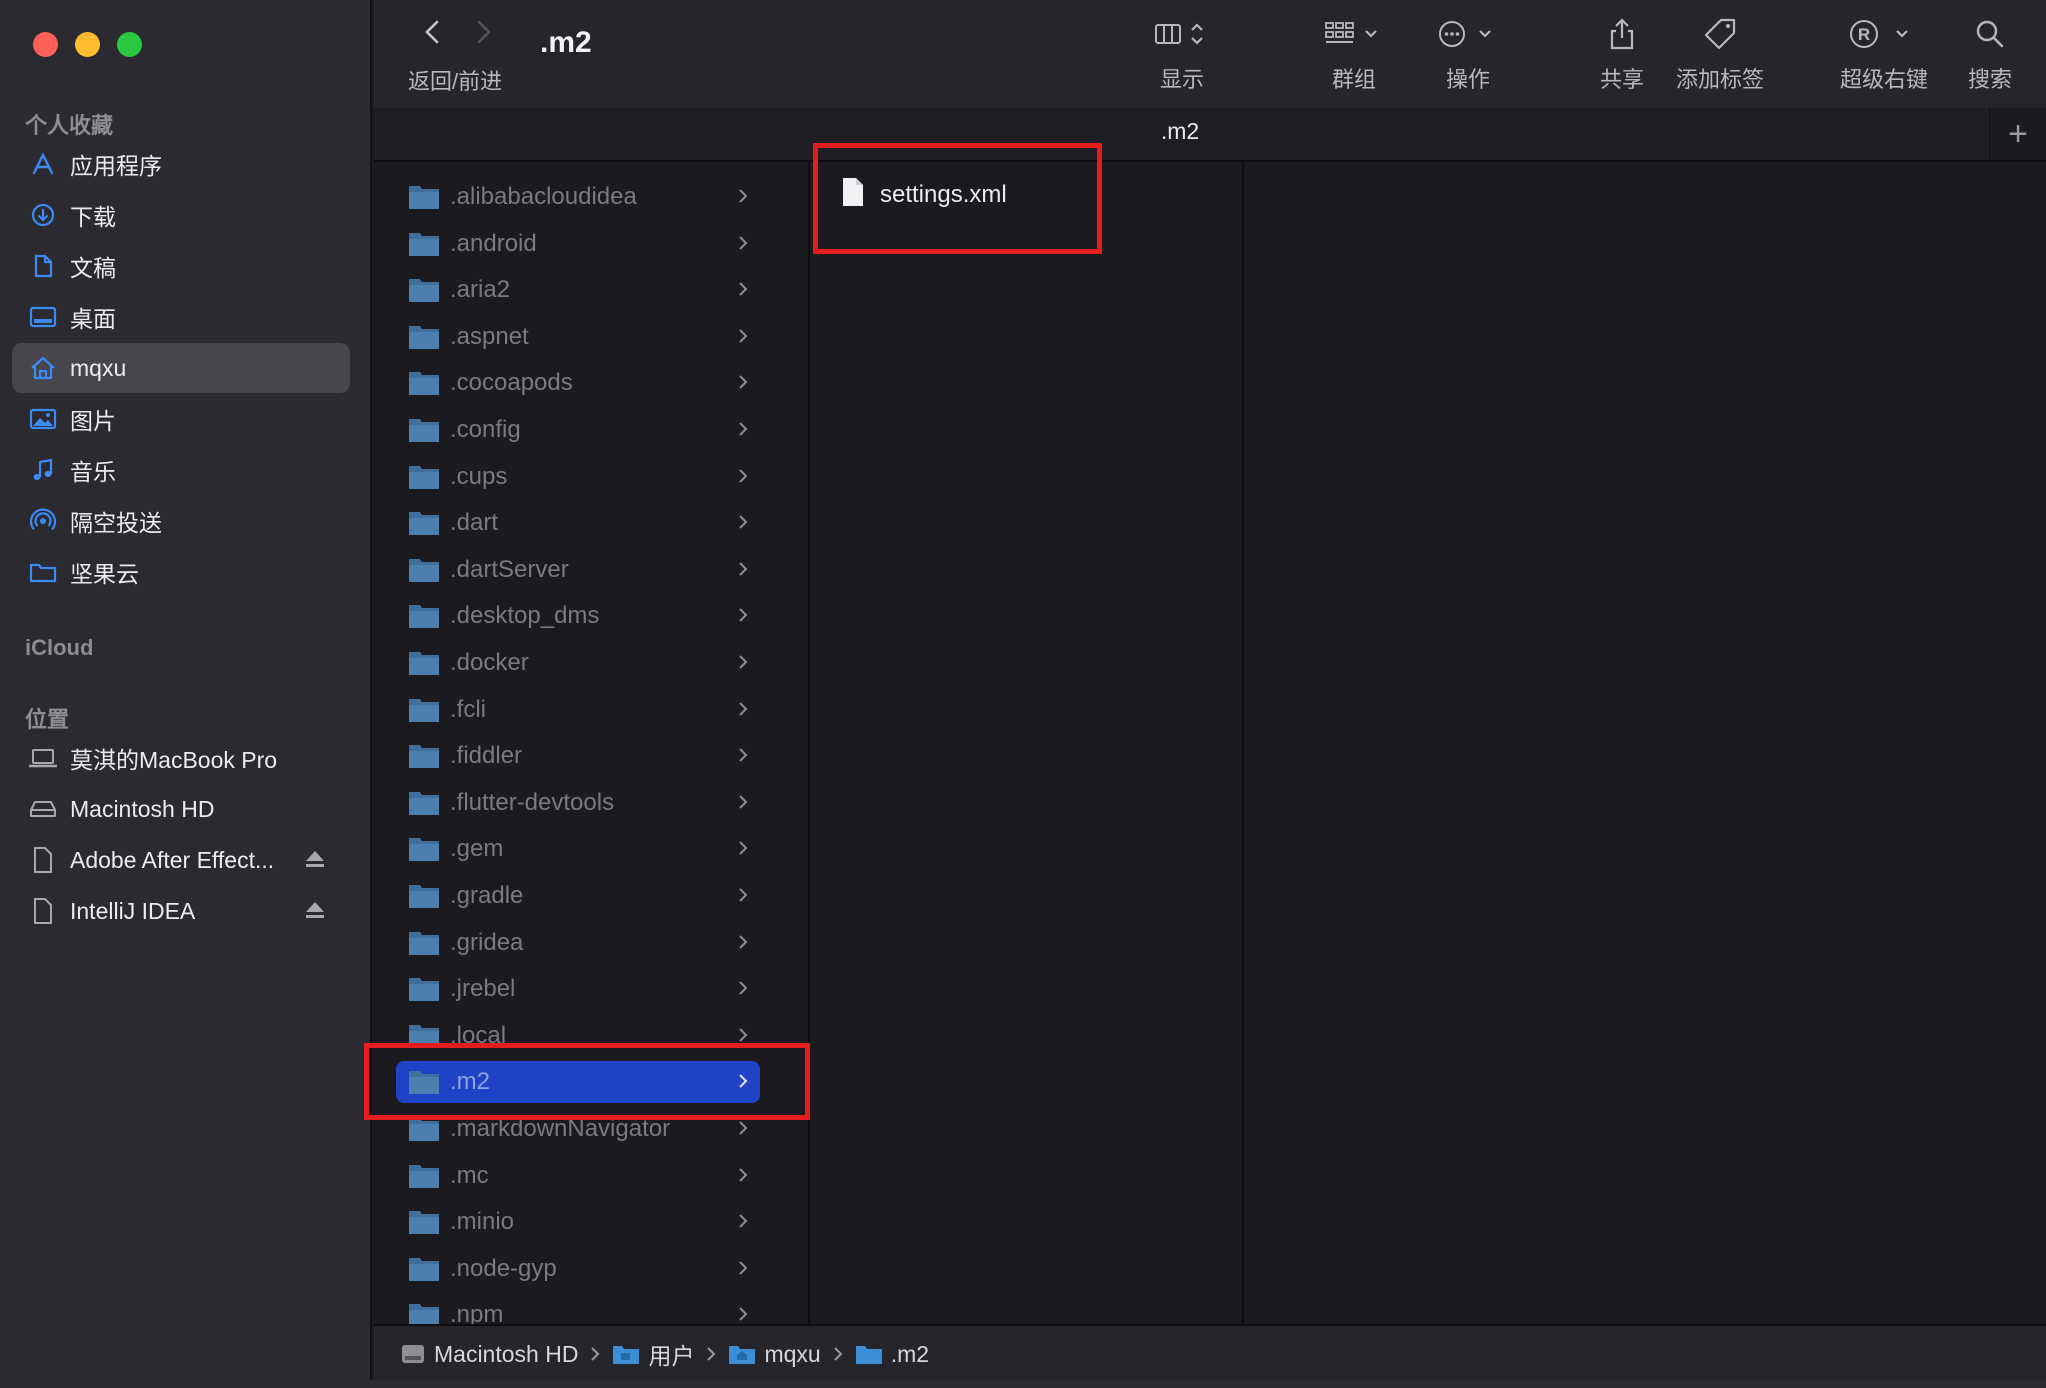 The height and width of the screenshot is (1388, 2046). Describe the element at coordinates (2017, 134) in the screenshot. I see `new-tab-button: +` at that location.